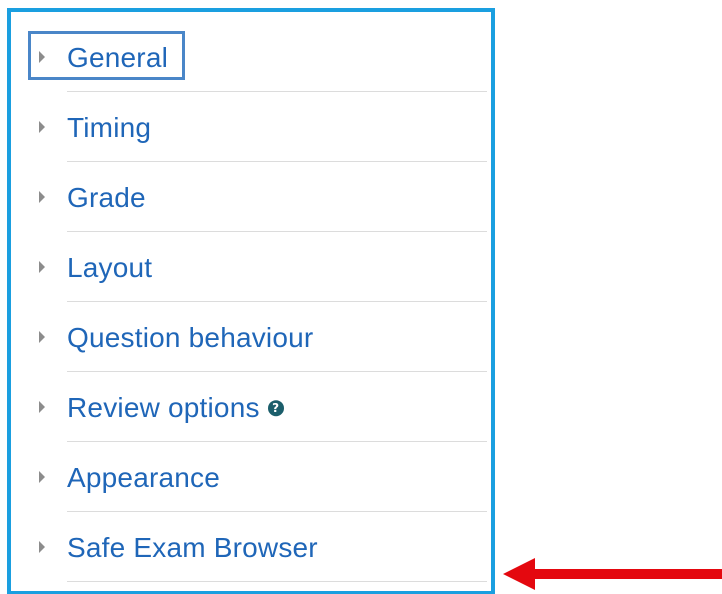  Describe the element at coordinates (612, 574) in the screenshot. I see `left-arrow-icon` at that location.